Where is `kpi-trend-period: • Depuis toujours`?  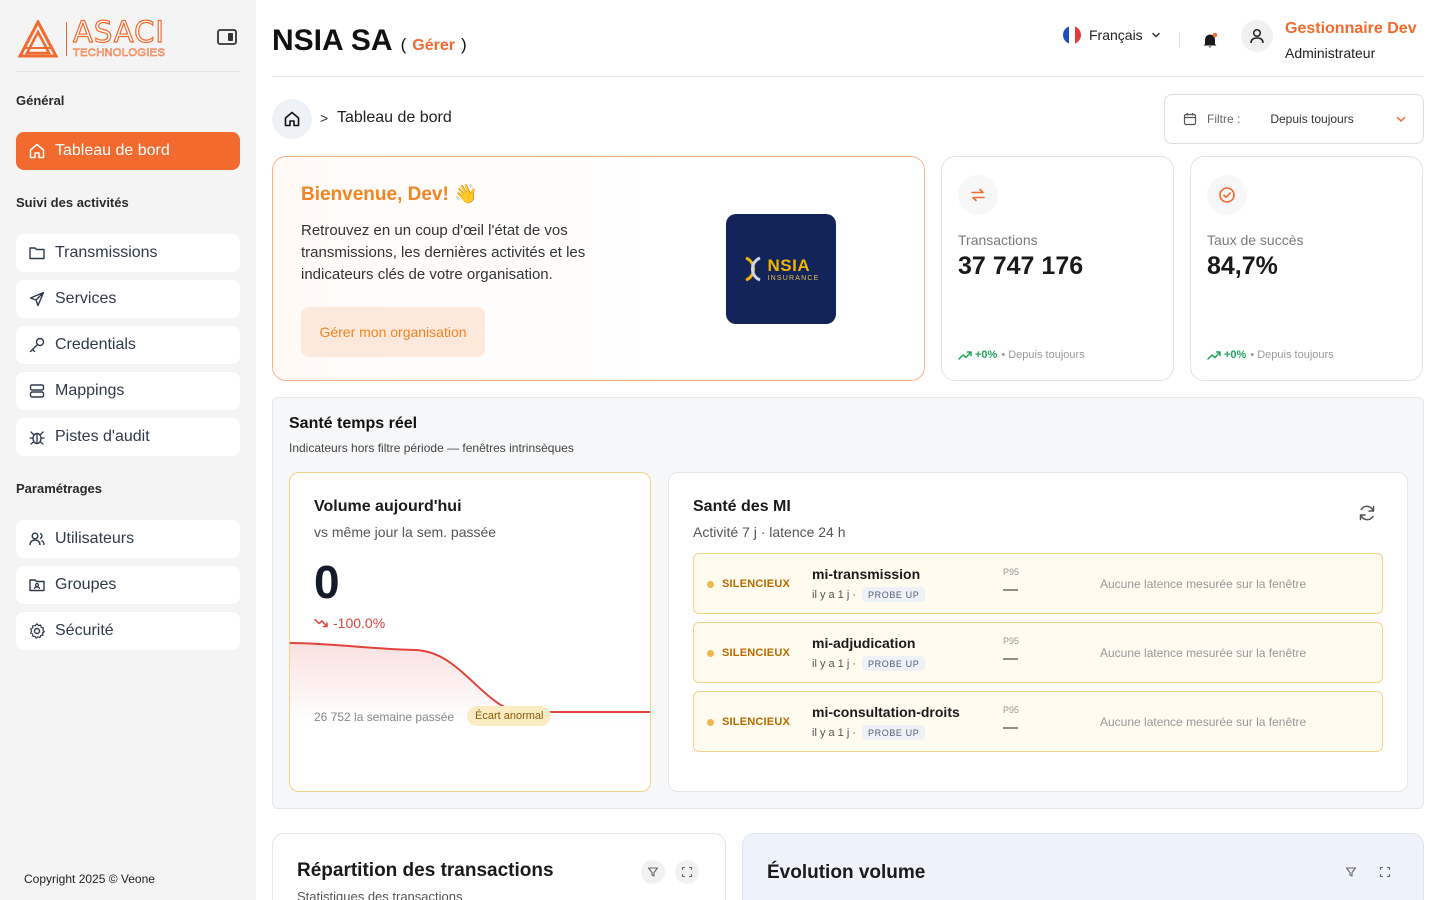
kpi-trend-period: • Depuis toujours is located at coordinates (1292, 355).